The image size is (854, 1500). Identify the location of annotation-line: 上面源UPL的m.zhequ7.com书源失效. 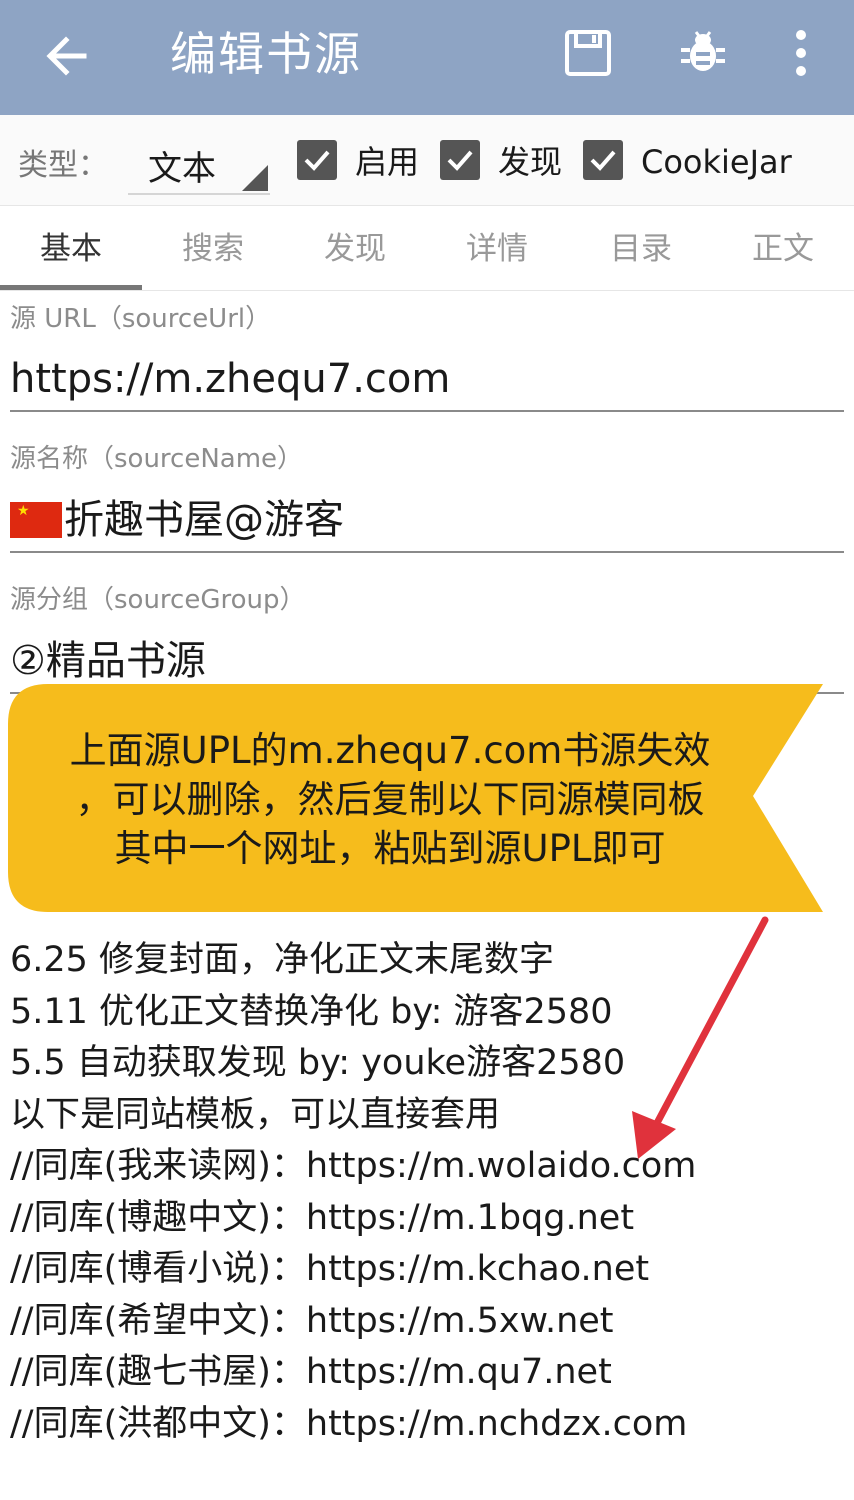
(390, 750).